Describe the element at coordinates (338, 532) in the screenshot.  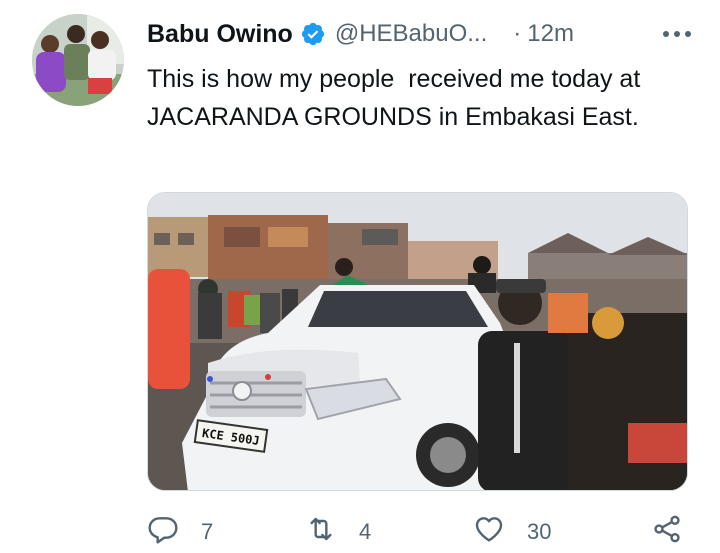
I see `retweet-button: 4` at that location.